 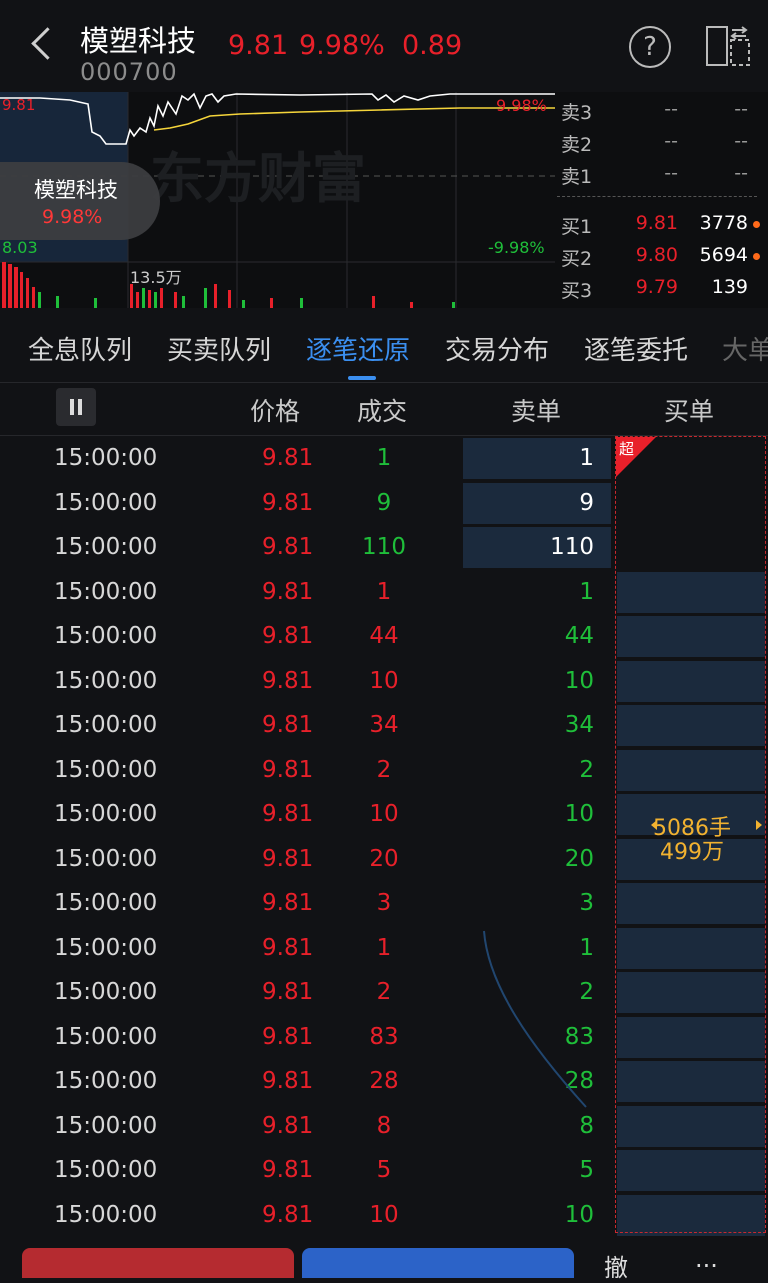 I want to click on tab-indicator, so click(x=362, y=378).